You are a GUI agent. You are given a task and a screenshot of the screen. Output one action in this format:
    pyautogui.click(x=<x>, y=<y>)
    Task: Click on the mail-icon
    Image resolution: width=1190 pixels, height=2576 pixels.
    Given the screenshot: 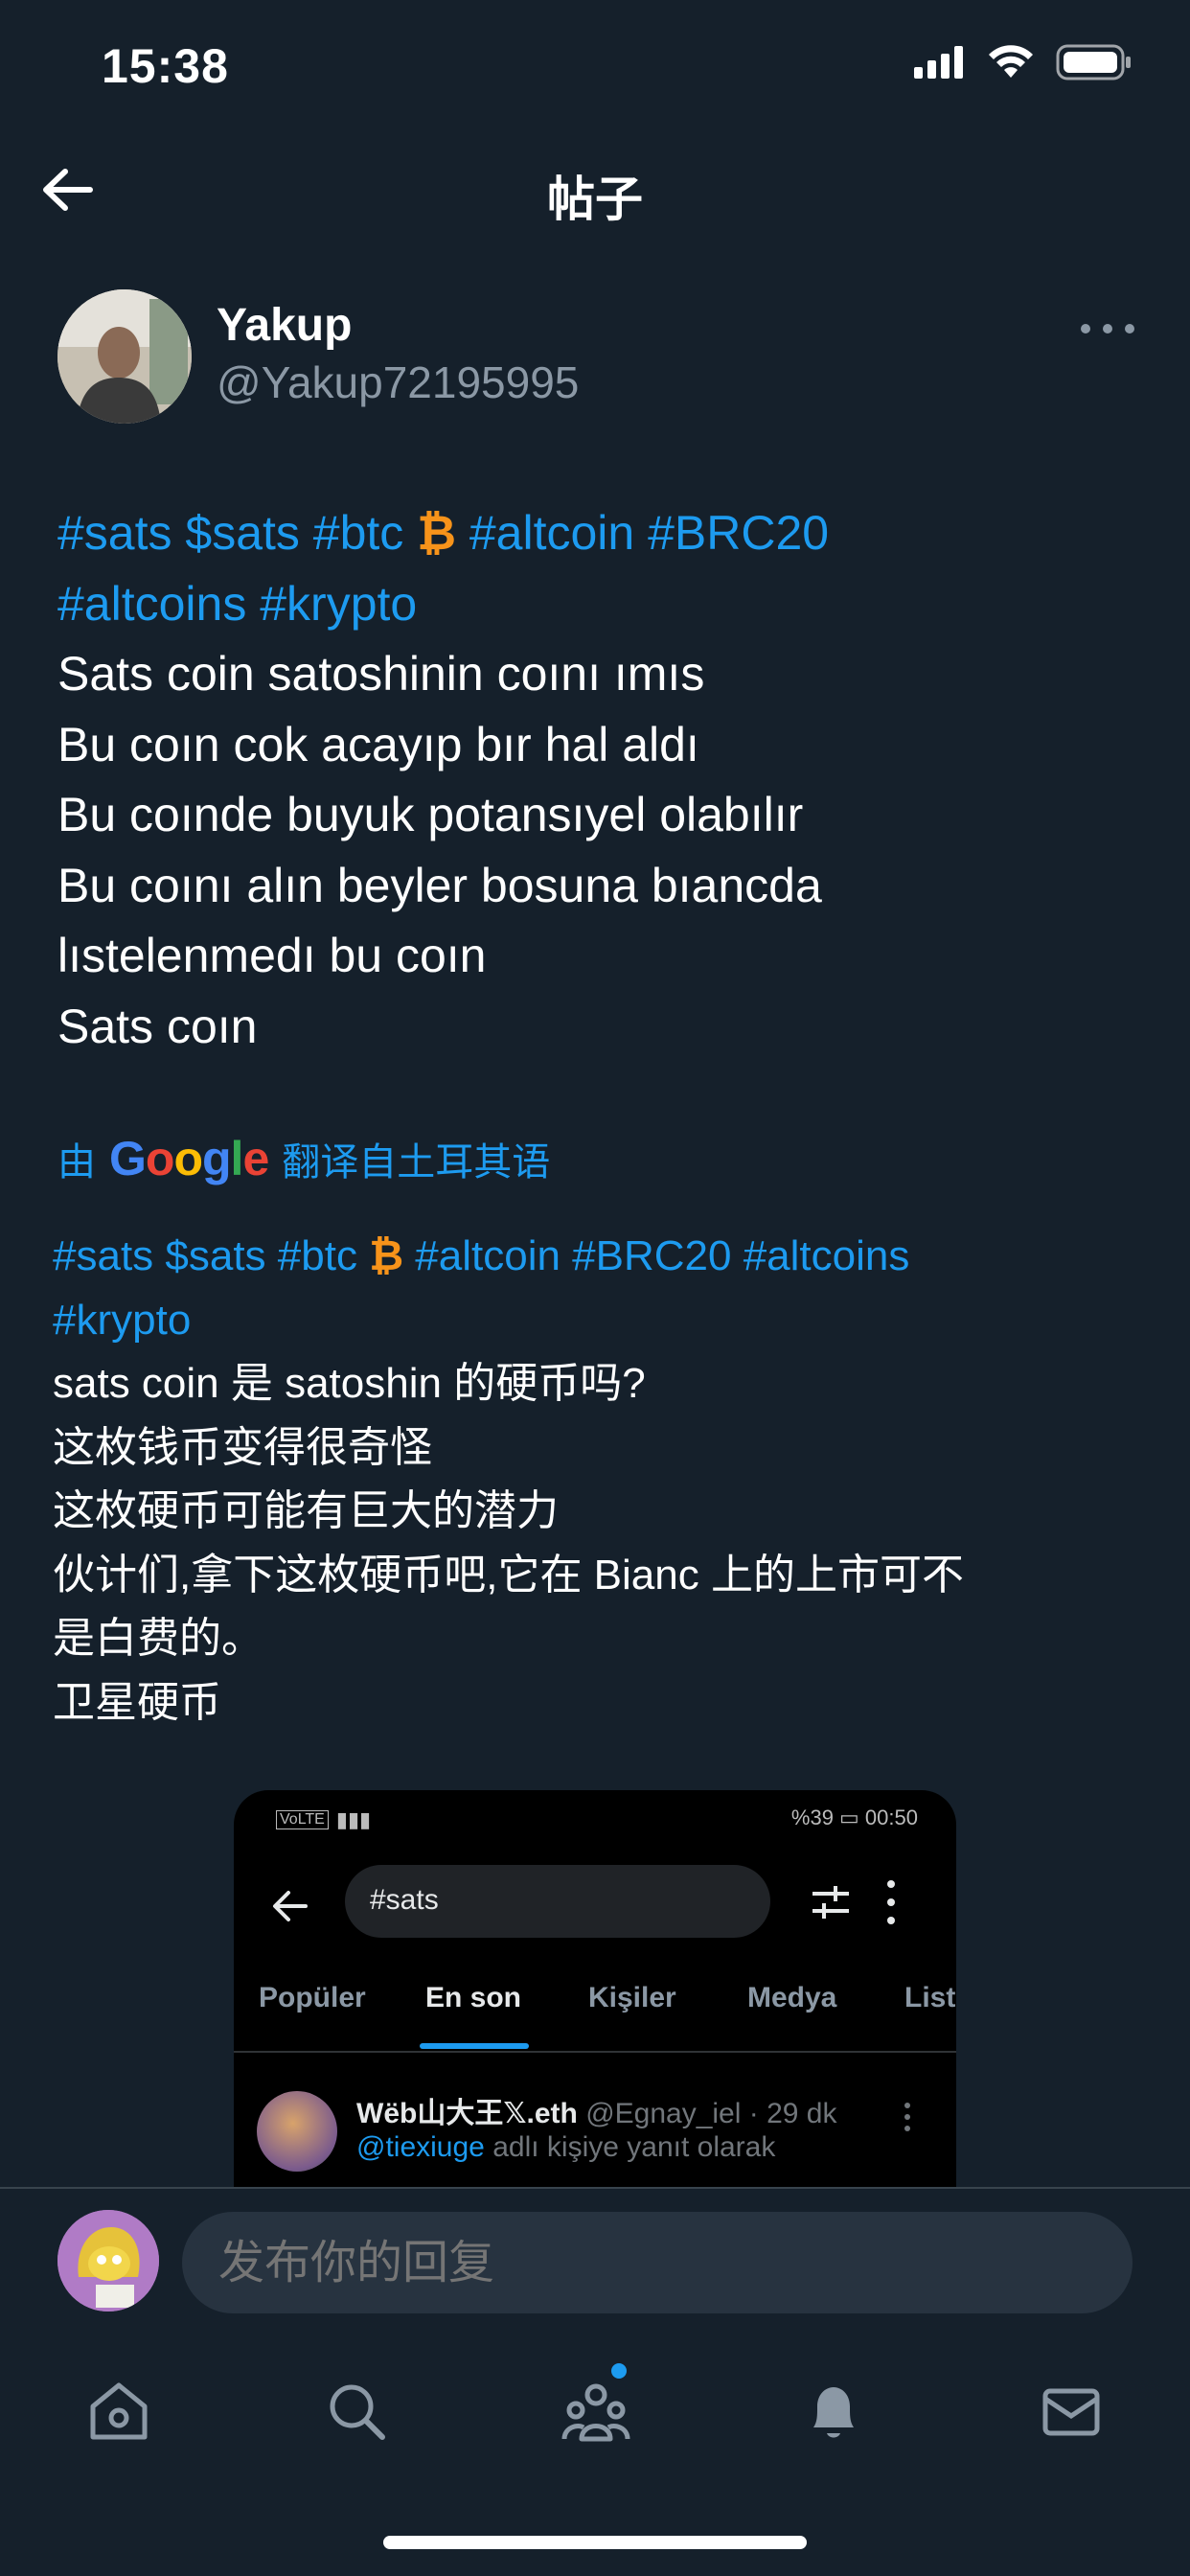 What is the action you would take?
    pyautogui.click(x=1071, y=2412)
    